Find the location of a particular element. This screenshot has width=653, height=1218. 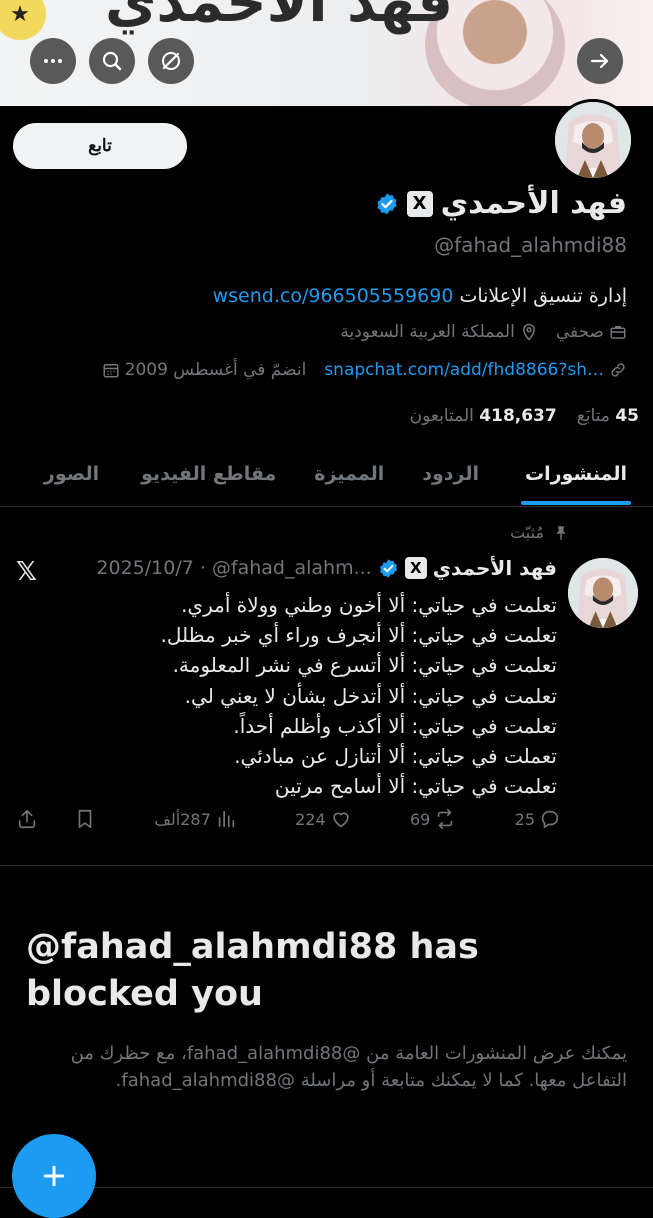

post-author-avatar is located at coordinates (603, 593).